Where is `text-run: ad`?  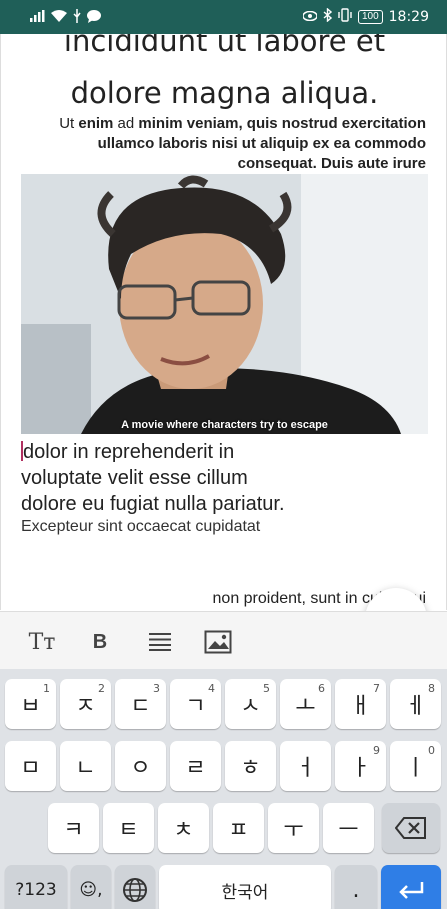 text-run: ad is located at coordinates (126, 123).